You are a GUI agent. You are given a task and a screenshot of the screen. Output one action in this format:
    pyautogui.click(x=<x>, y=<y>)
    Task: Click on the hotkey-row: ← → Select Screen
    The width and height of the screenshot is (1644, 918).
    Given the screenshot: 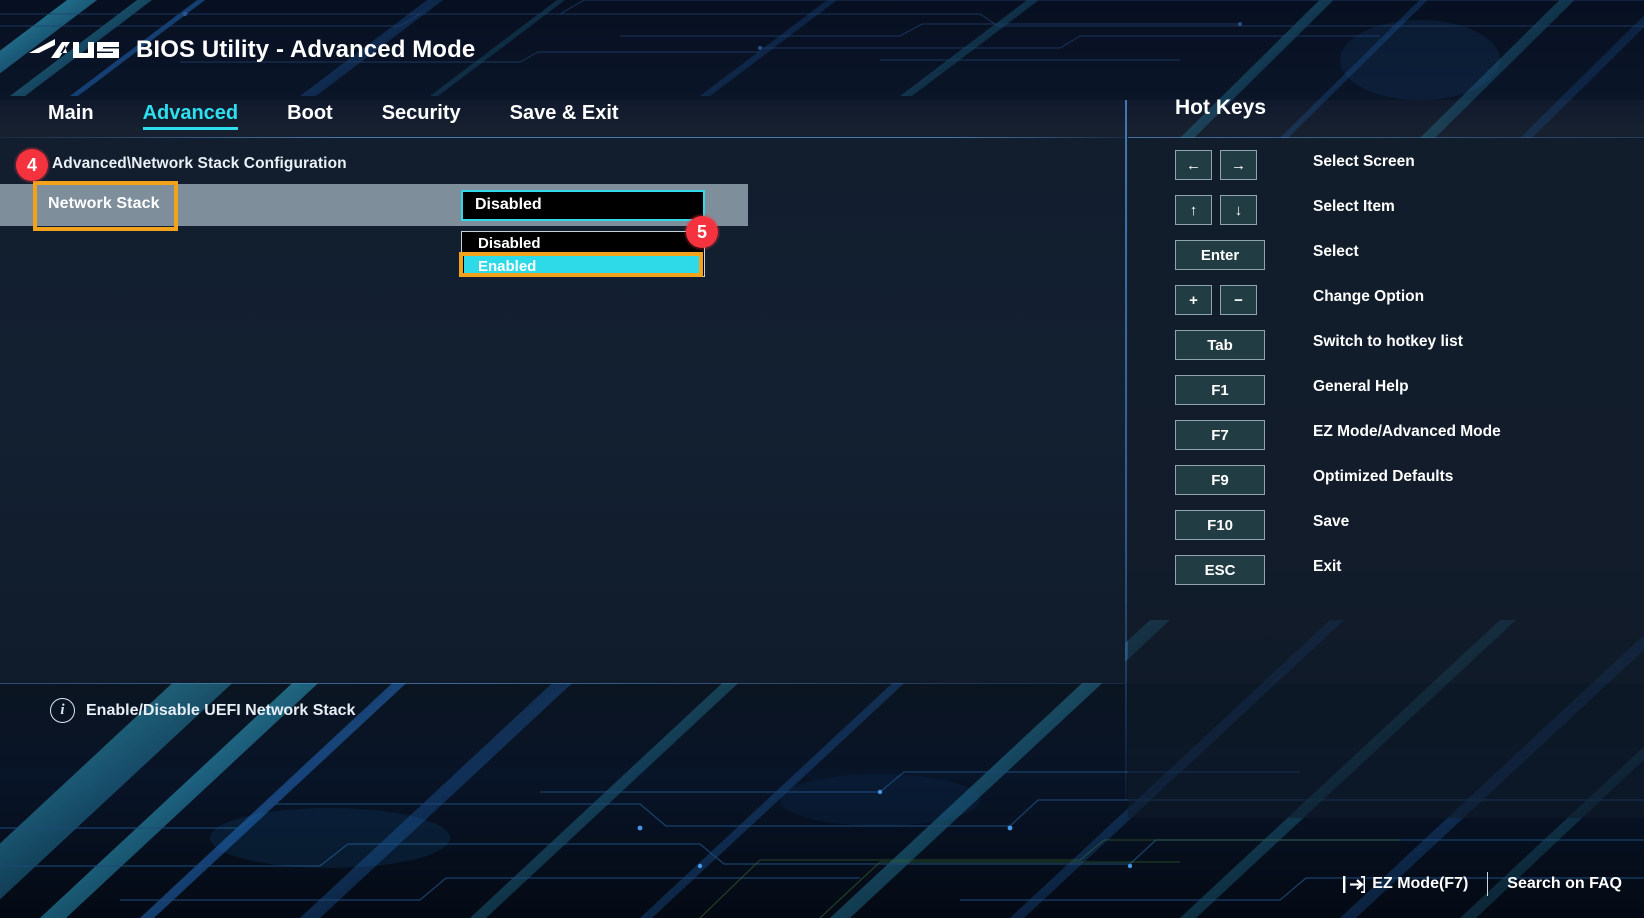 What is the action you would take?
    pyautogui.click(x=1409, y=165)
    